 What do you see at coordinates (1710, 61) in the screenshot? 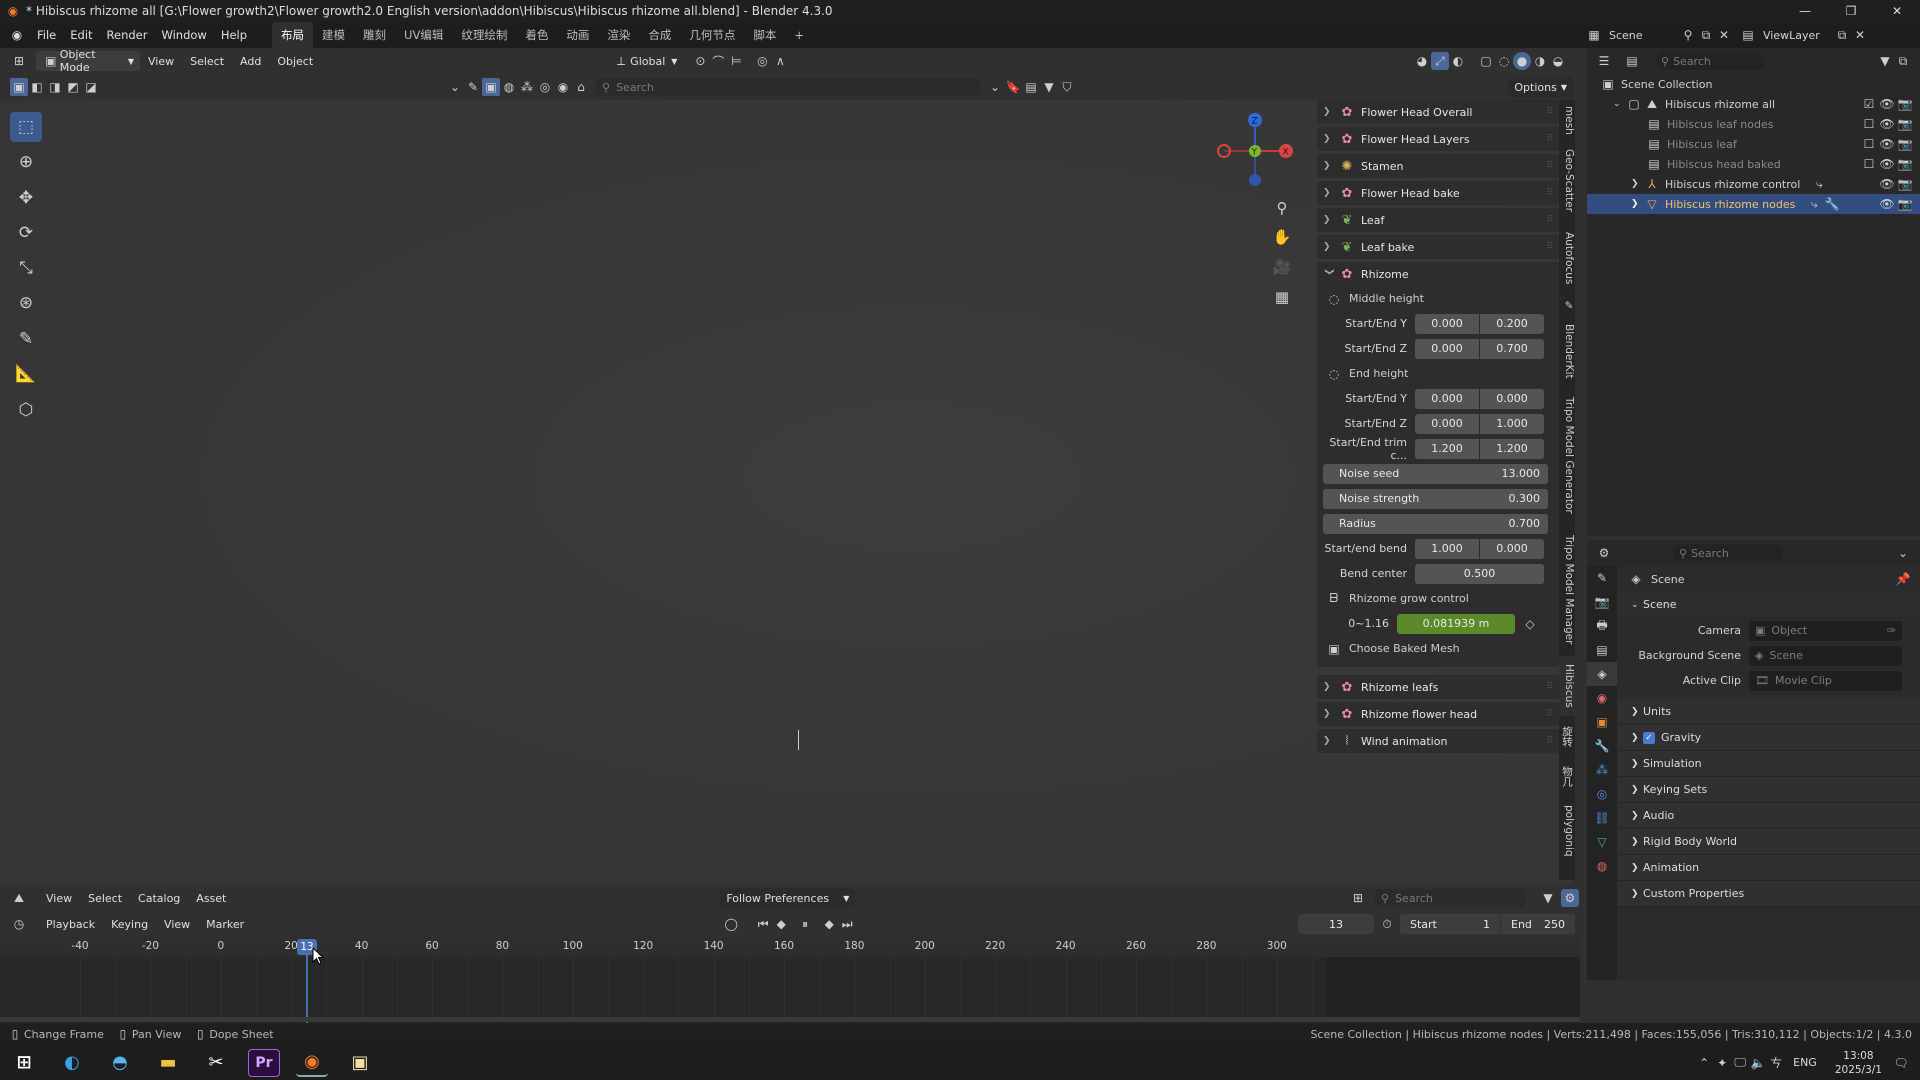
I see `outliner-search-input: ⚲ Search` at bounding box center [1710, 61].